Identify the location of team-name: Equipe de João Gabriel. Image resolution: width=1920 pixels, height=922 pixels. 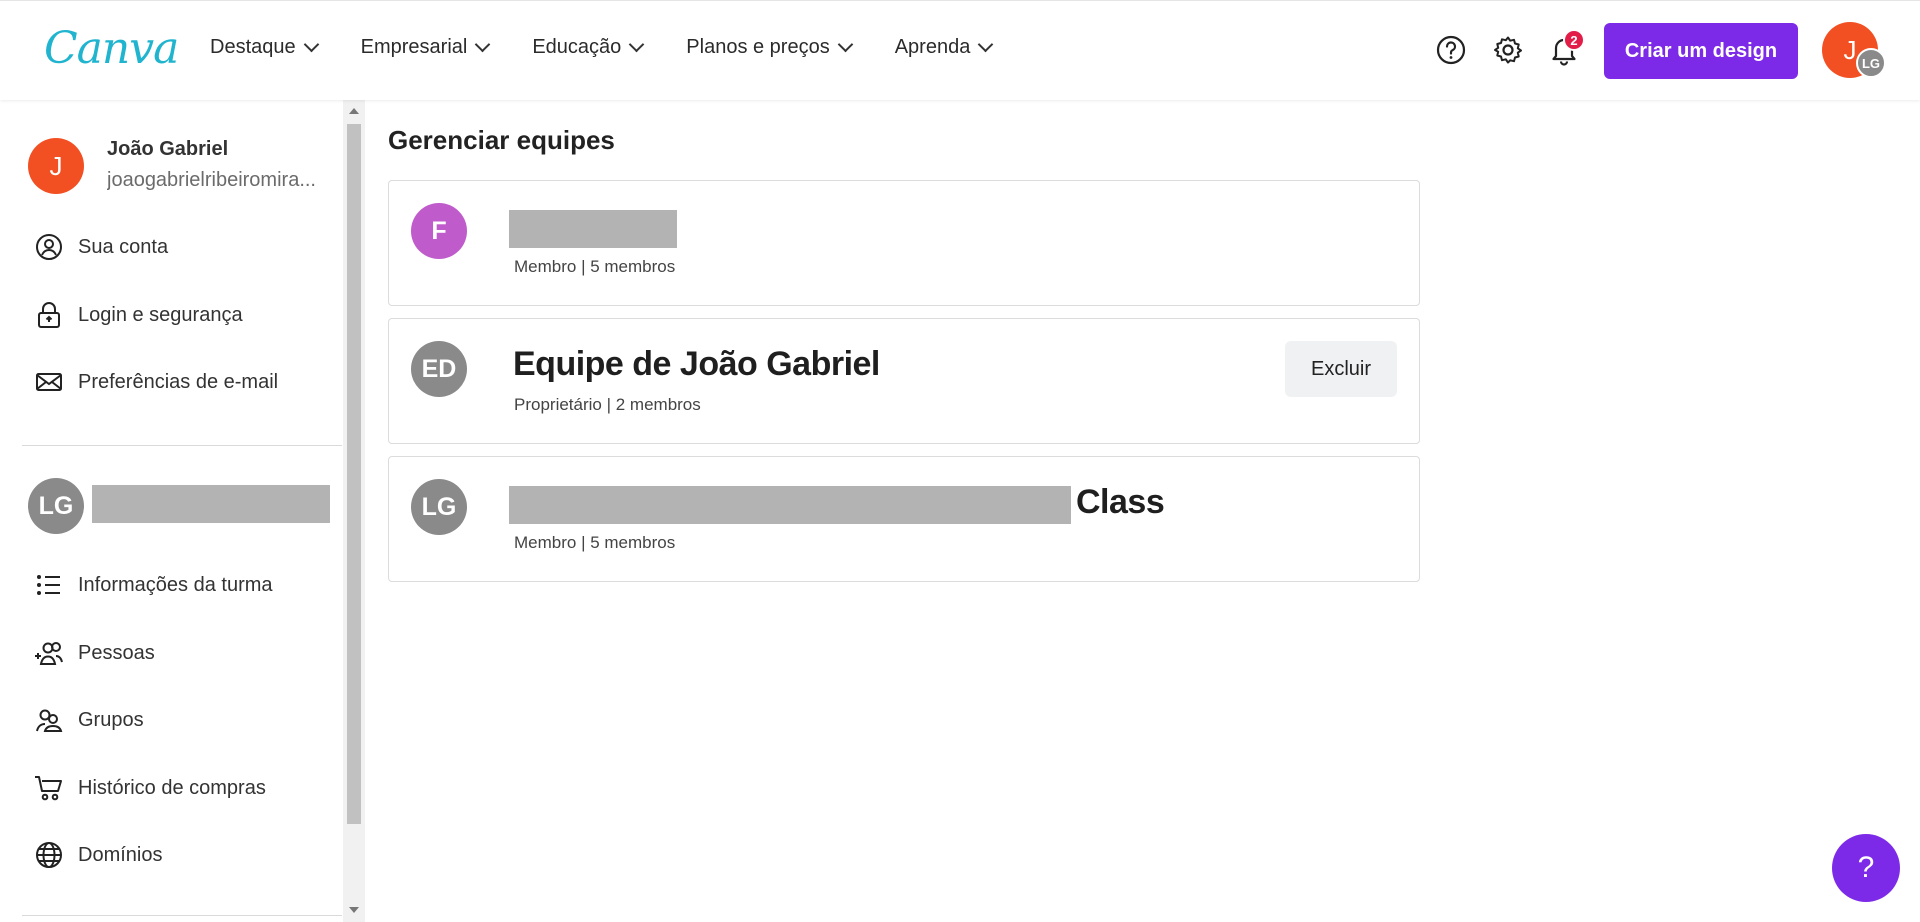
(696, 364).